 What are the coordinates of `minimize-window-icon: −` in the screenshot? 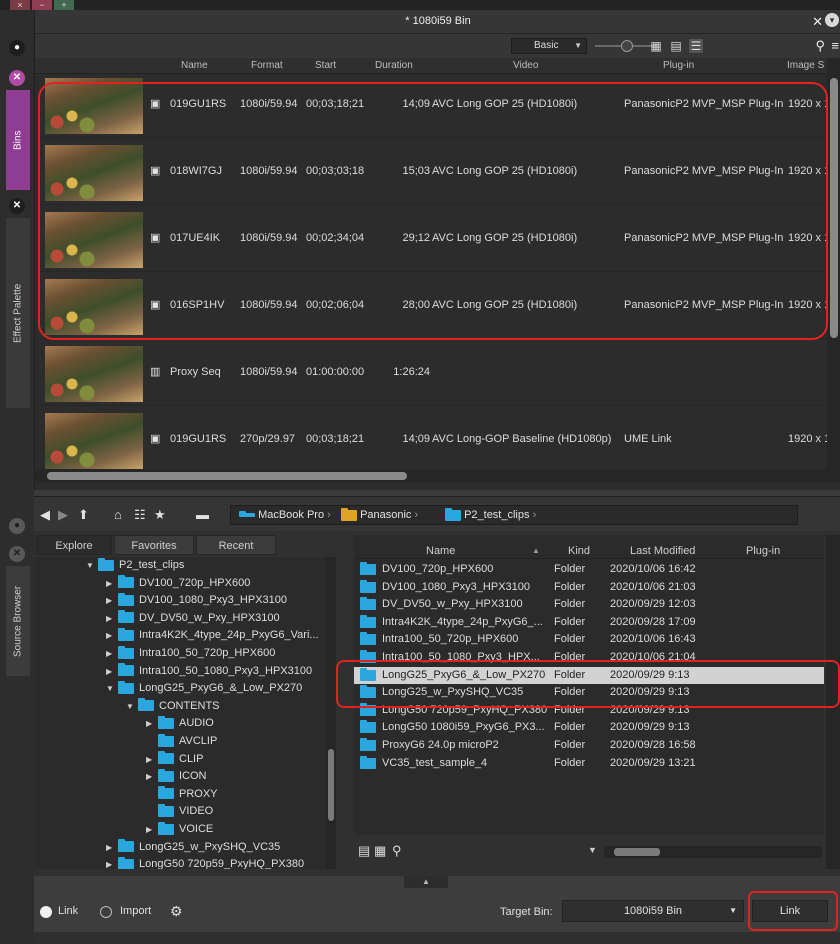 It's located at (42, 5).